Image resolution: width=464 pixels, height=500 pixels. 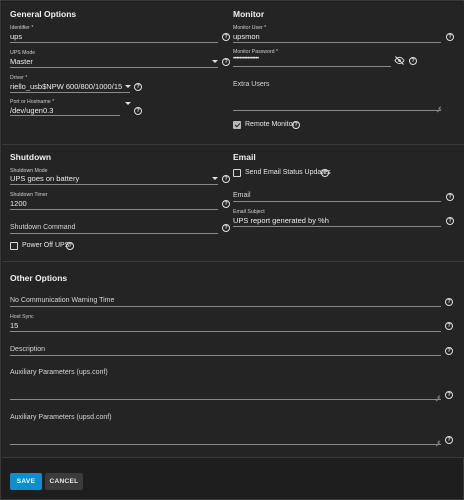 What do you see at coordinates (237, 173) in the screenshot?
I see `send-email-updates-checkbox` at bounding box center [237, 173].